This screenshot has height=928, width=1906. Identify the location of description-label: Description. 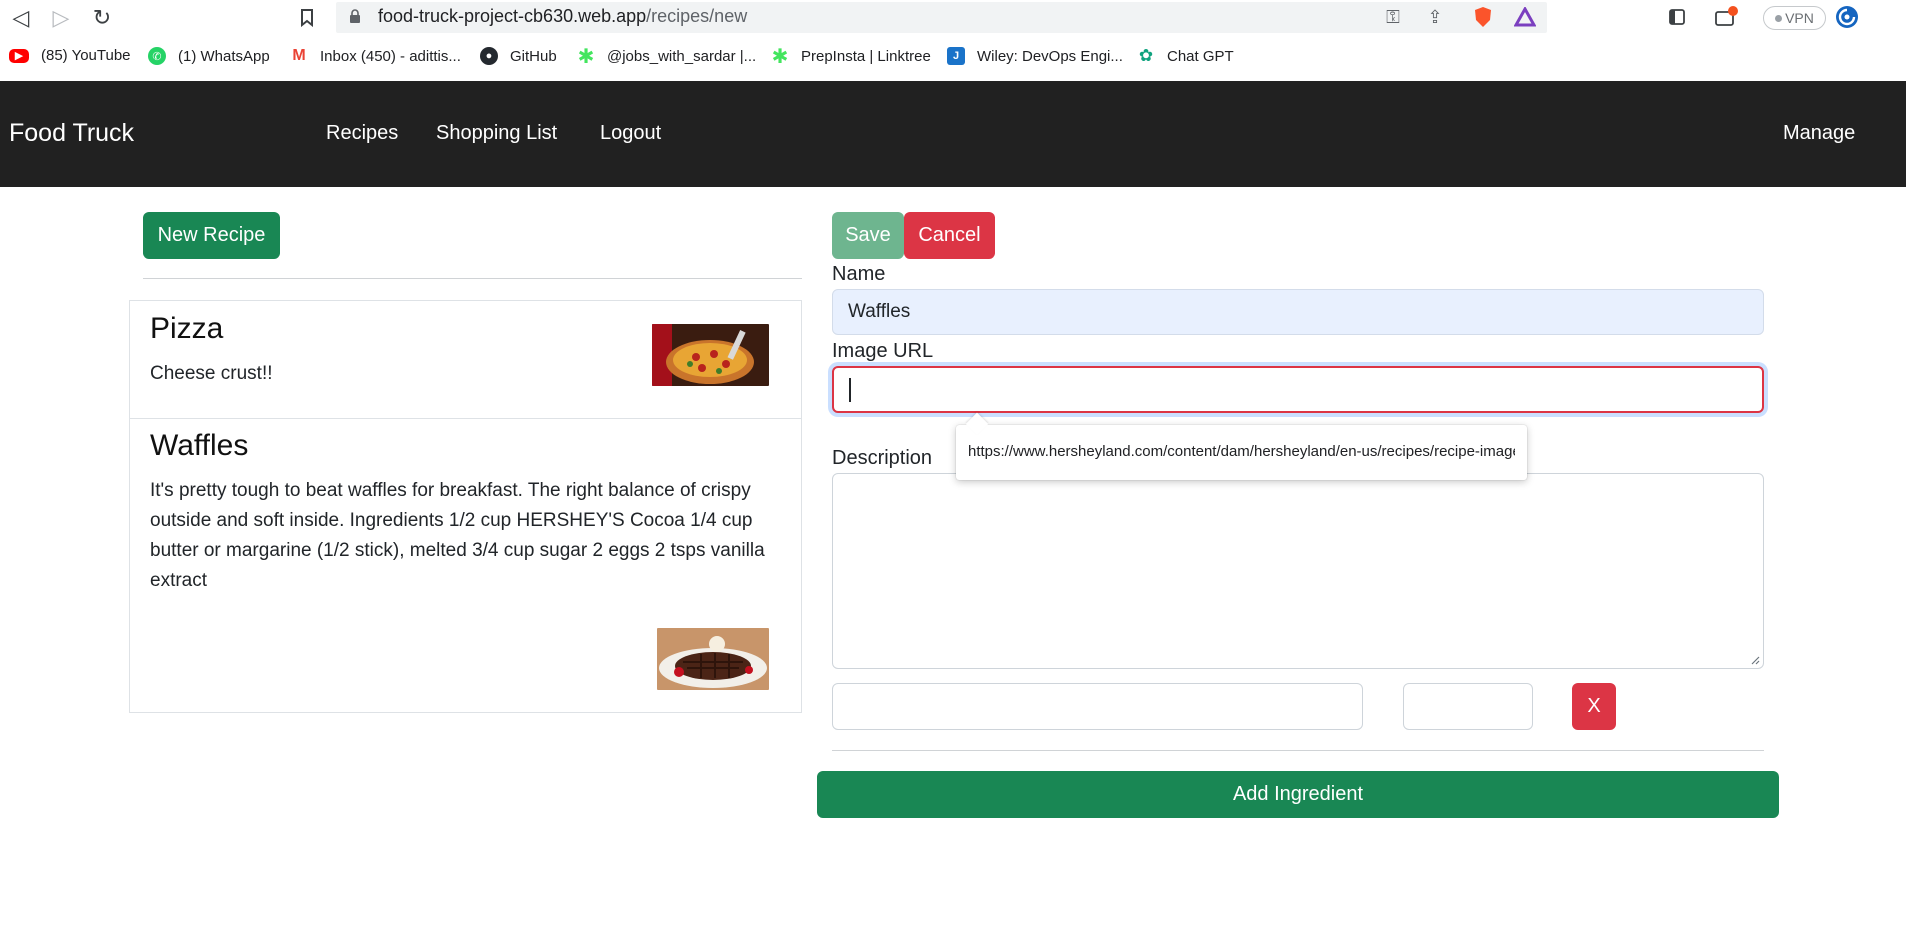
(882, 458).